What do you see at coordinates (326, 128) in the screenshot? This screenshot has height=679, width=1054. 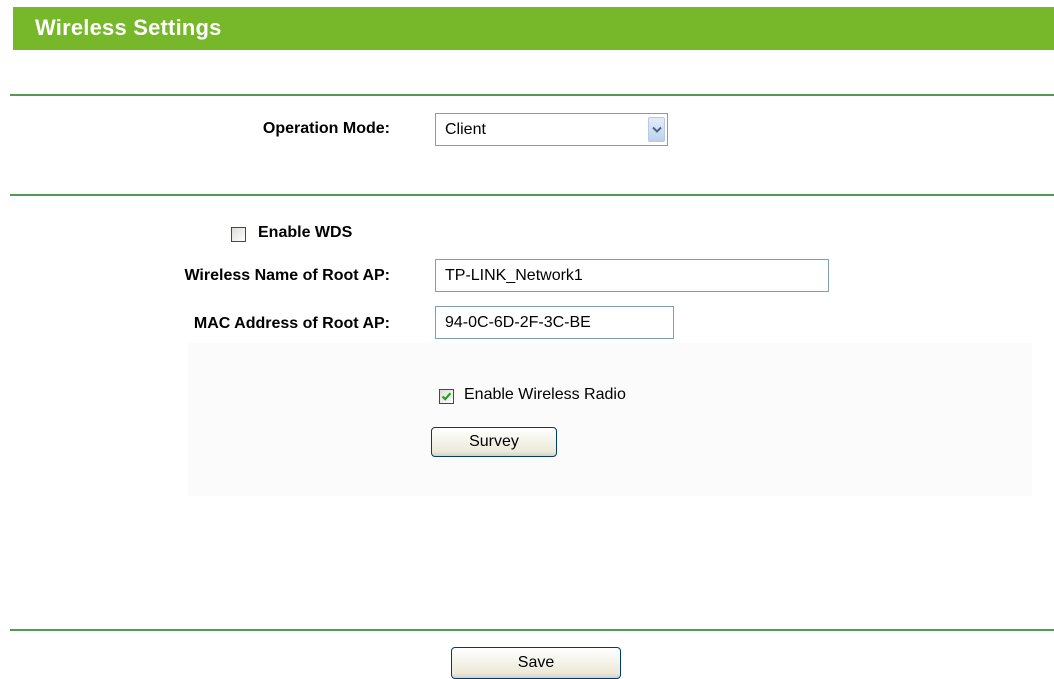 I see `operation-mode-label: Operation Mode:` at bounding box center [326, 128].